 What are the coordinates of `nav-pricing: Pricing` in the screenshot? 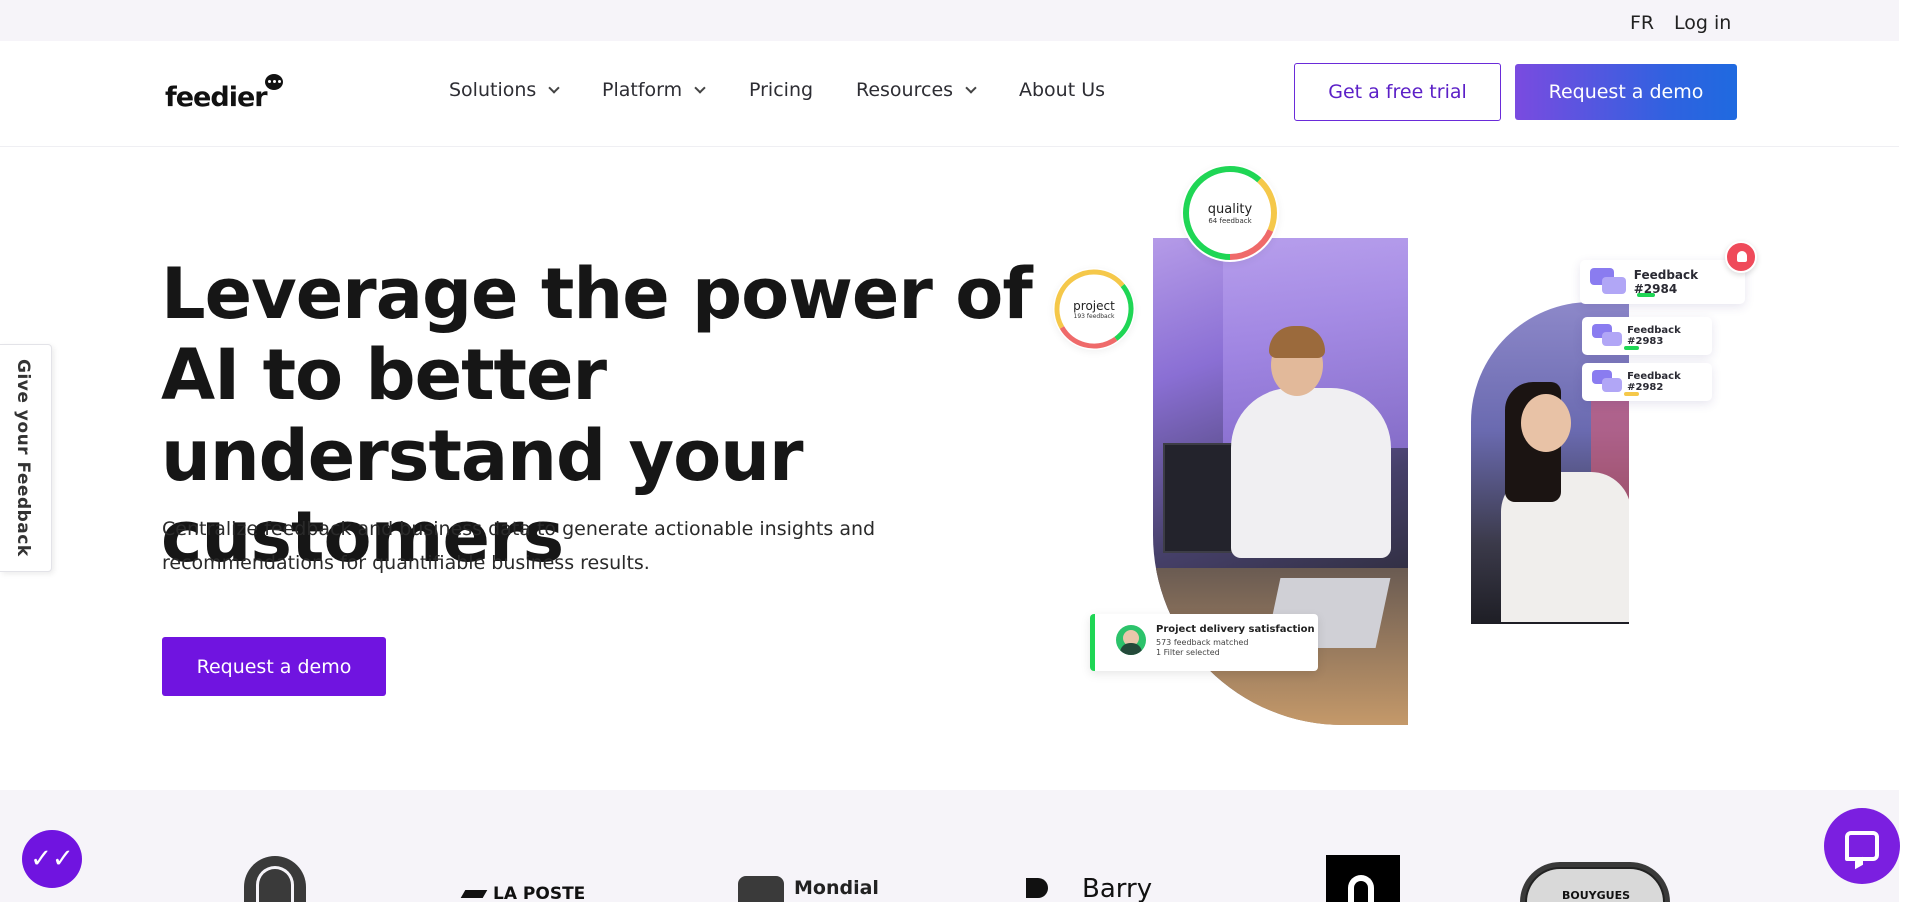 It's located at (781, 90).